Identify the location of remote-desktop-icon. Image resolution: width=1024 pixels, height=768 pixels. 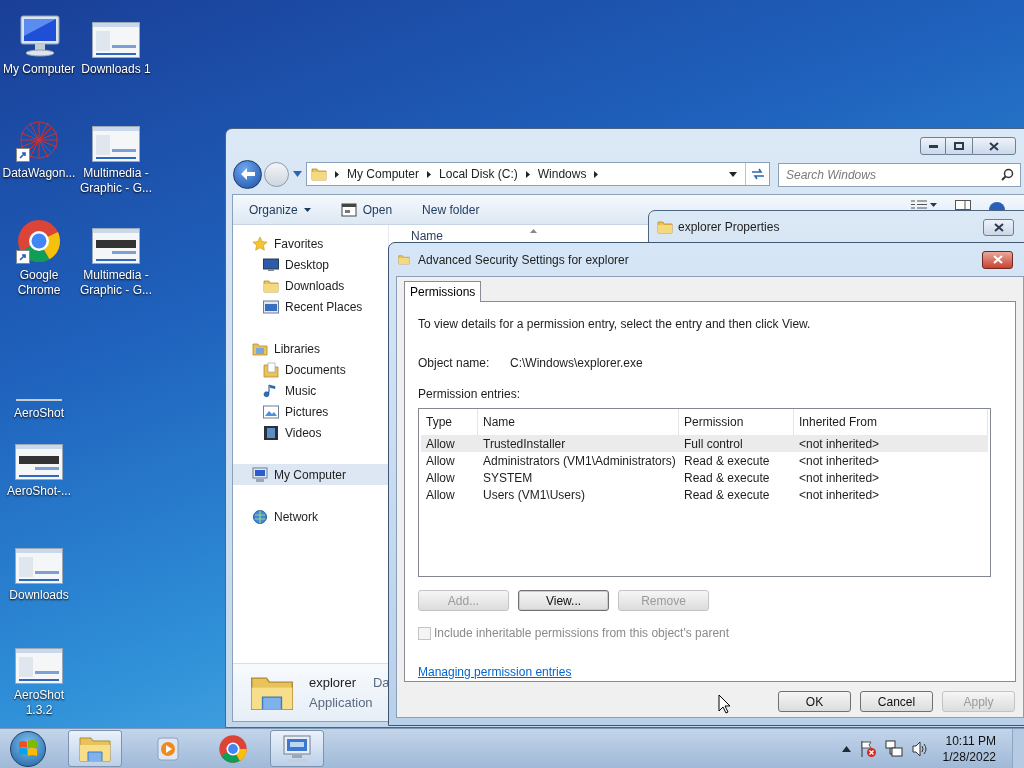
(297, 748).